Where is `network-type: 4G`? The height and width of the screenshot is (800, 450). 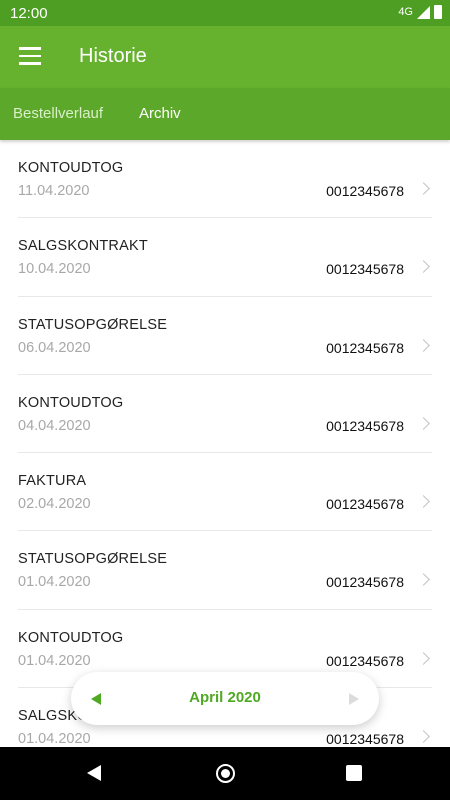 network-type: 4G is located at coordinates (405, 12).